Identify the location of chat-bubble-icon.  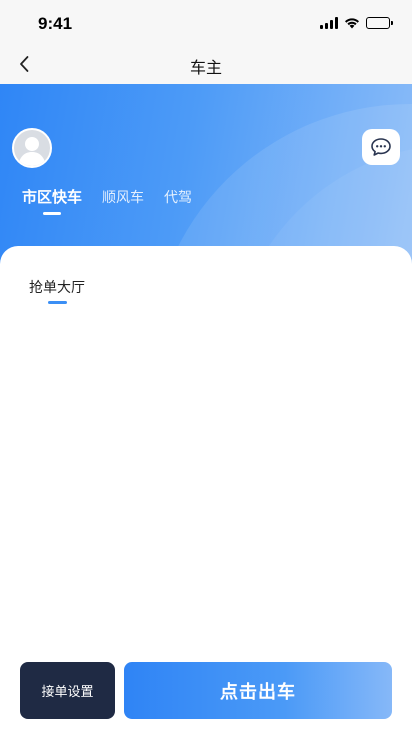
(381, 147).